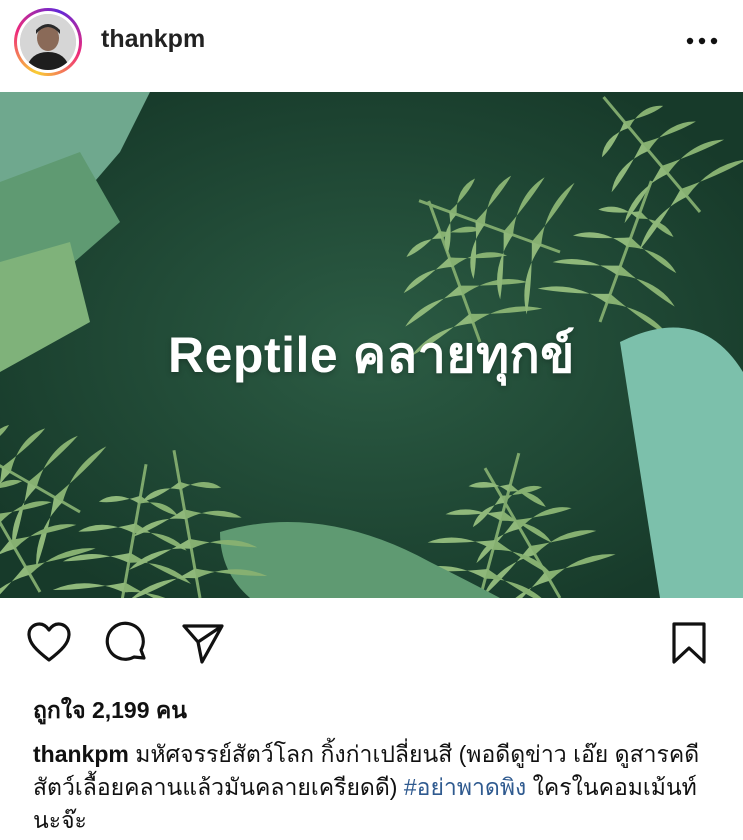  I want to click on caption-hashtag: #อย่าพาดพิง, so click(465, 787).